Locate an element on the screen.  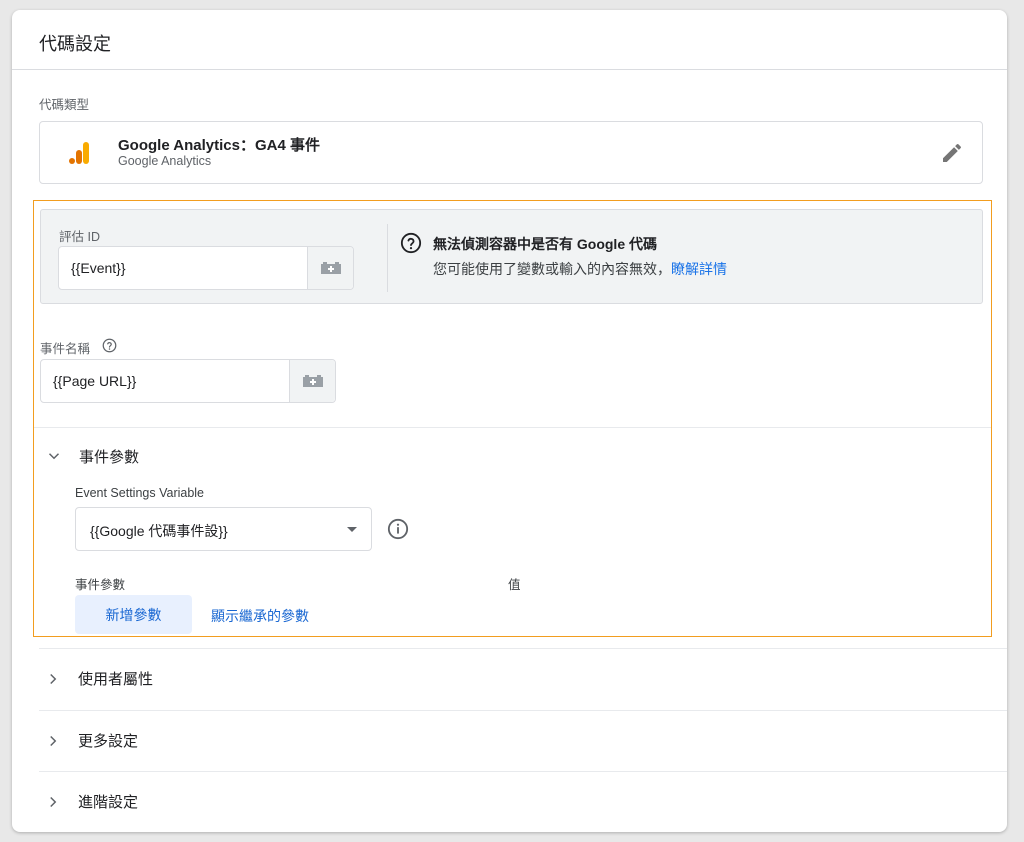
event-params-section-title: 事件參數 is located at coordinates (109, 456).